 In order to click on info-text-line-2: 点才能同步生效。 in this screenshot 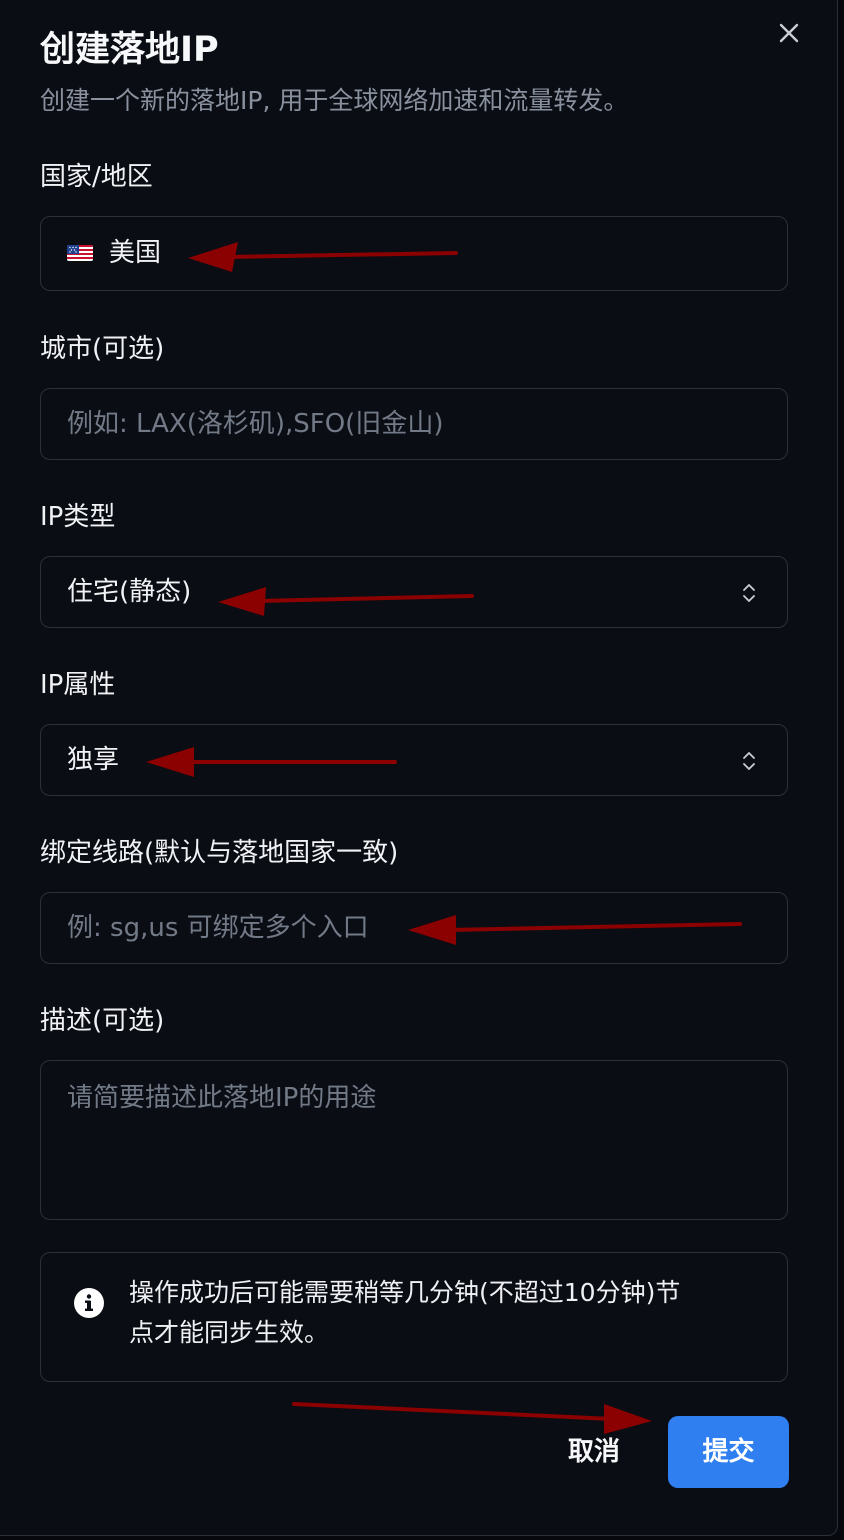, I will do `click(229, 1332)`.